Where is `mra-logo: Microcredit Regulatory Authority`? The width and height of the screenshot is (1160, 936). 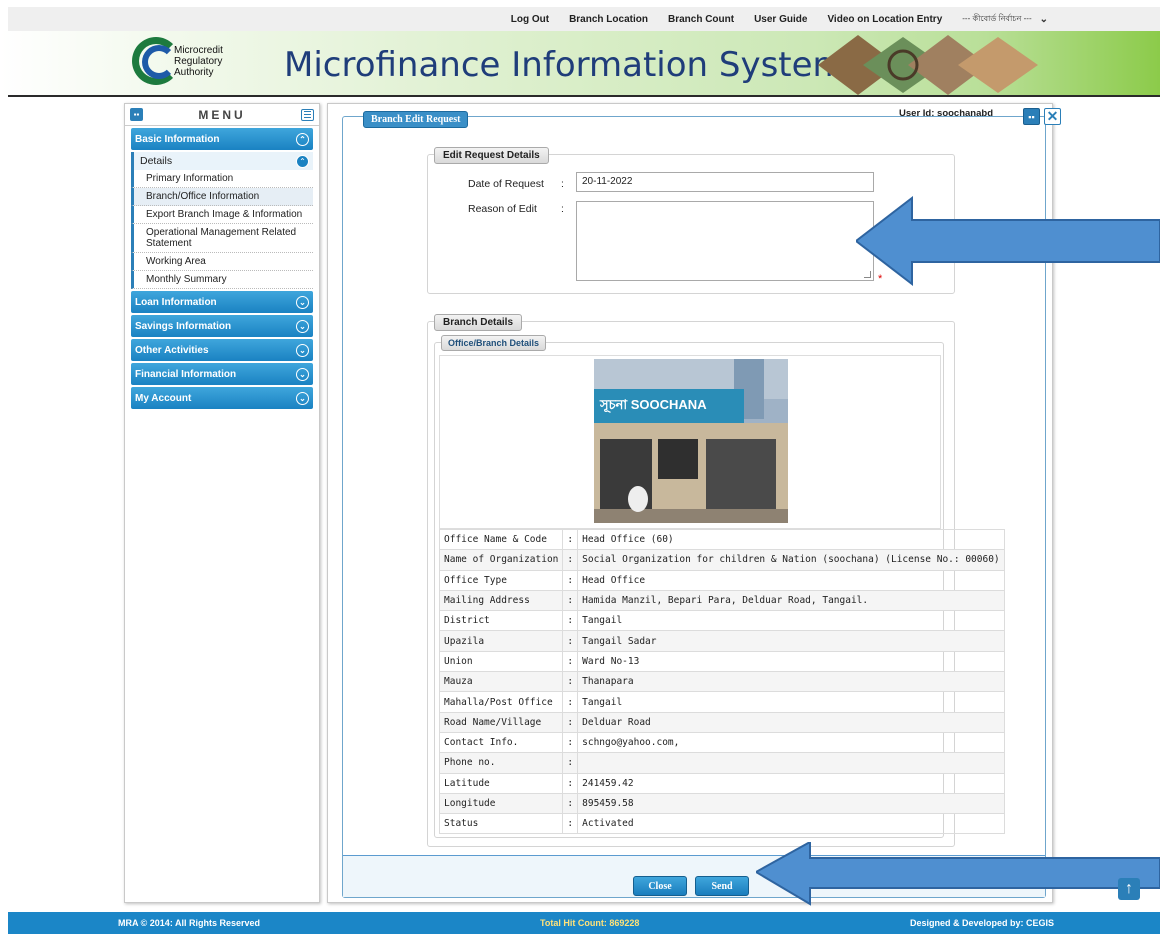
mra-logo: Microcredit Regulatory Authority is located at coordinates (188, 64).